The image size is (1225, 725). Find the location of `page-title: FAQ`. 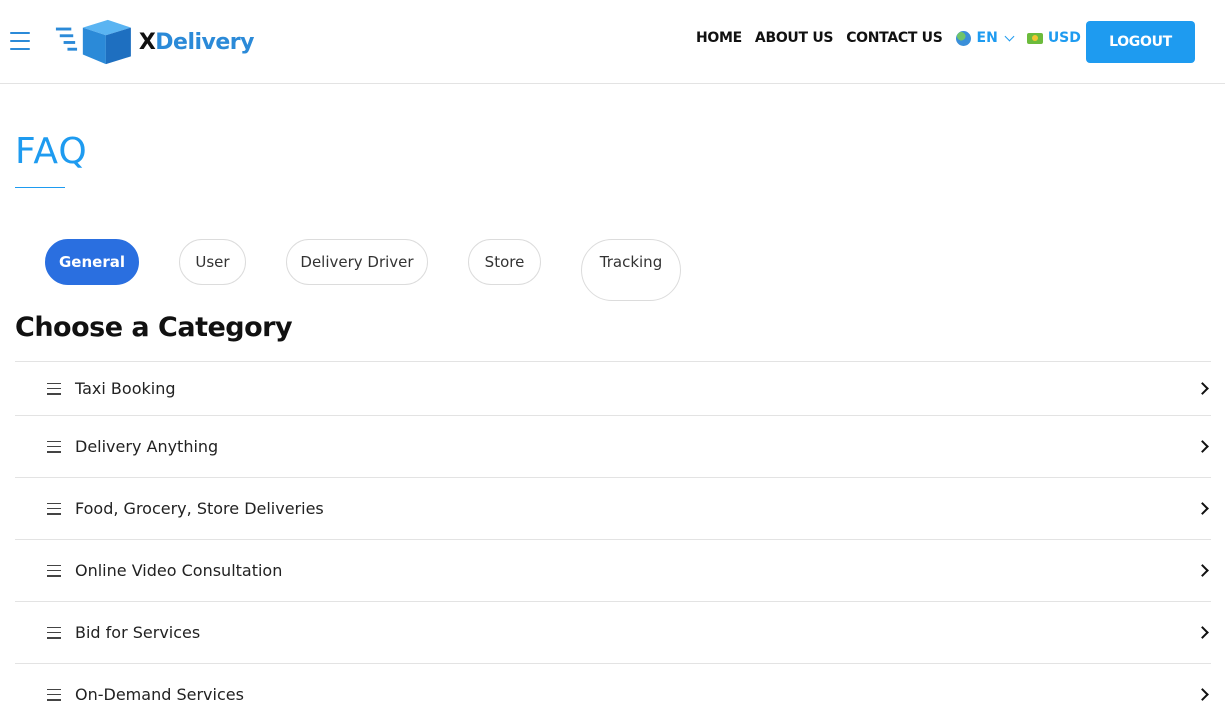

page-title: FAQ is located at coordinates (51, 151).